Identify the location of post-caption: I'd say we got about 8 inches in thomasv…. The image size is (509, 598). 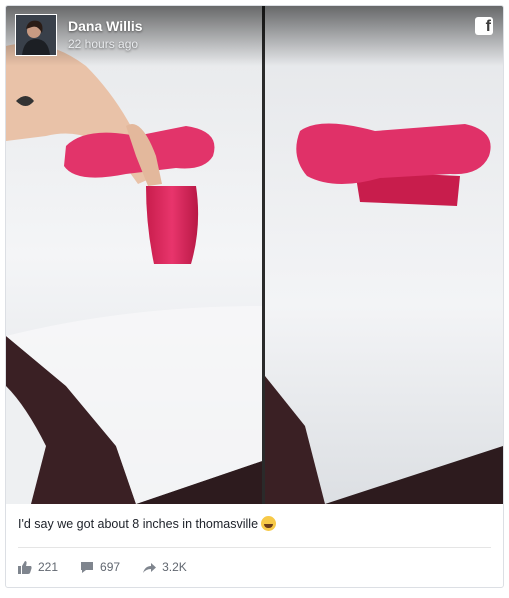
(147, 523).